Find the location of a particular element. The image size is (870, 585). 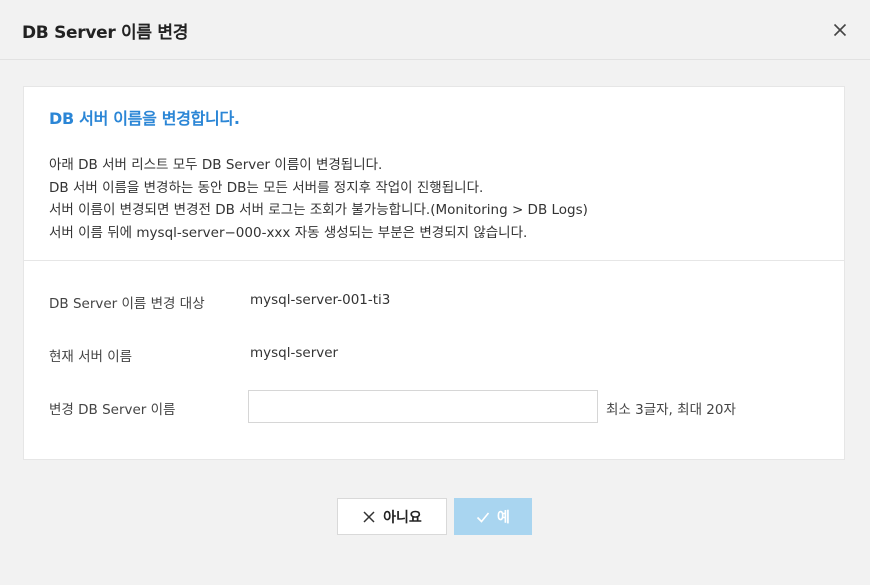

dialog-header: DB Server 이름 변경 is located at coordinates (435, 30).